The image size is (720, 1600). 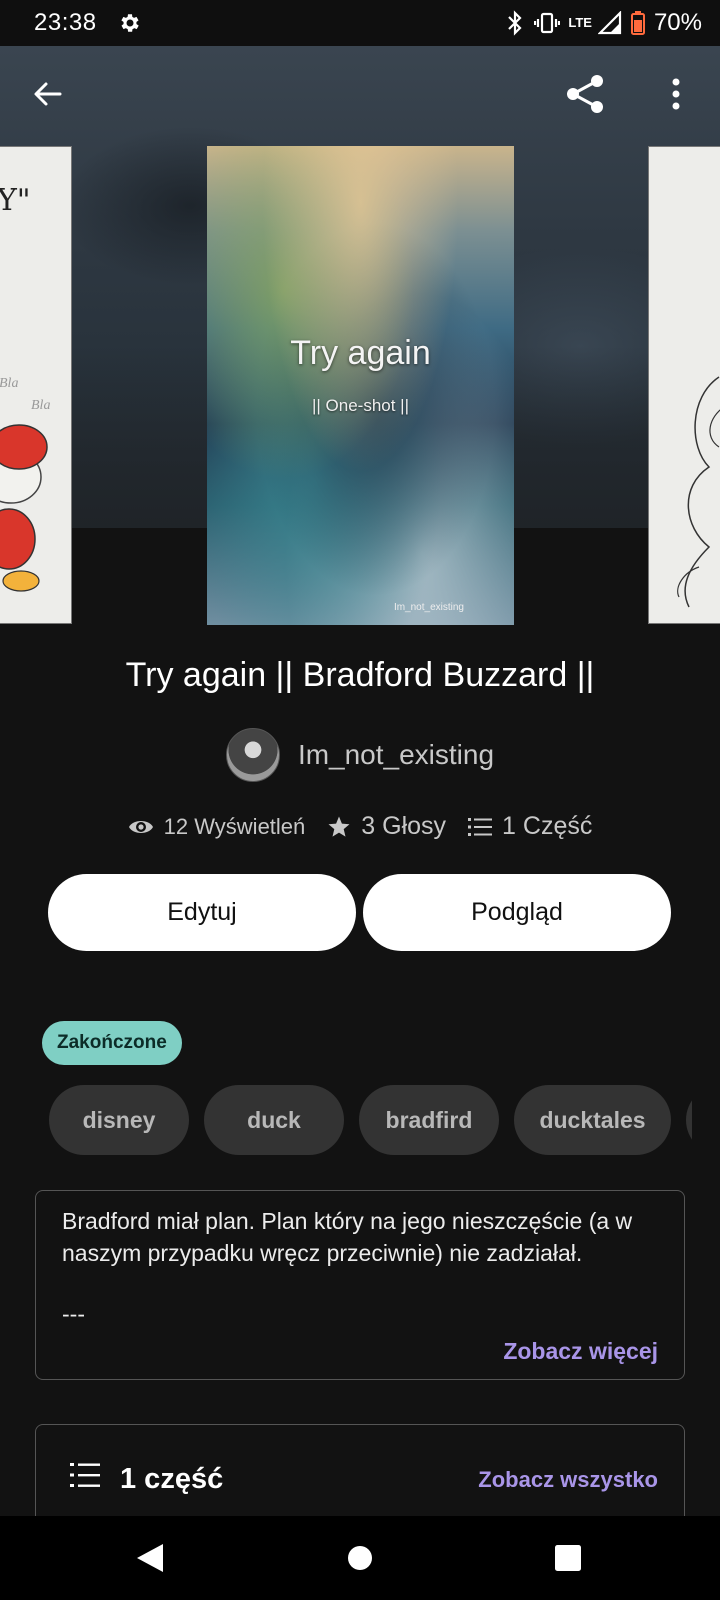 I want to click on preview-button: Podgląd, so click(x=517, y=912).